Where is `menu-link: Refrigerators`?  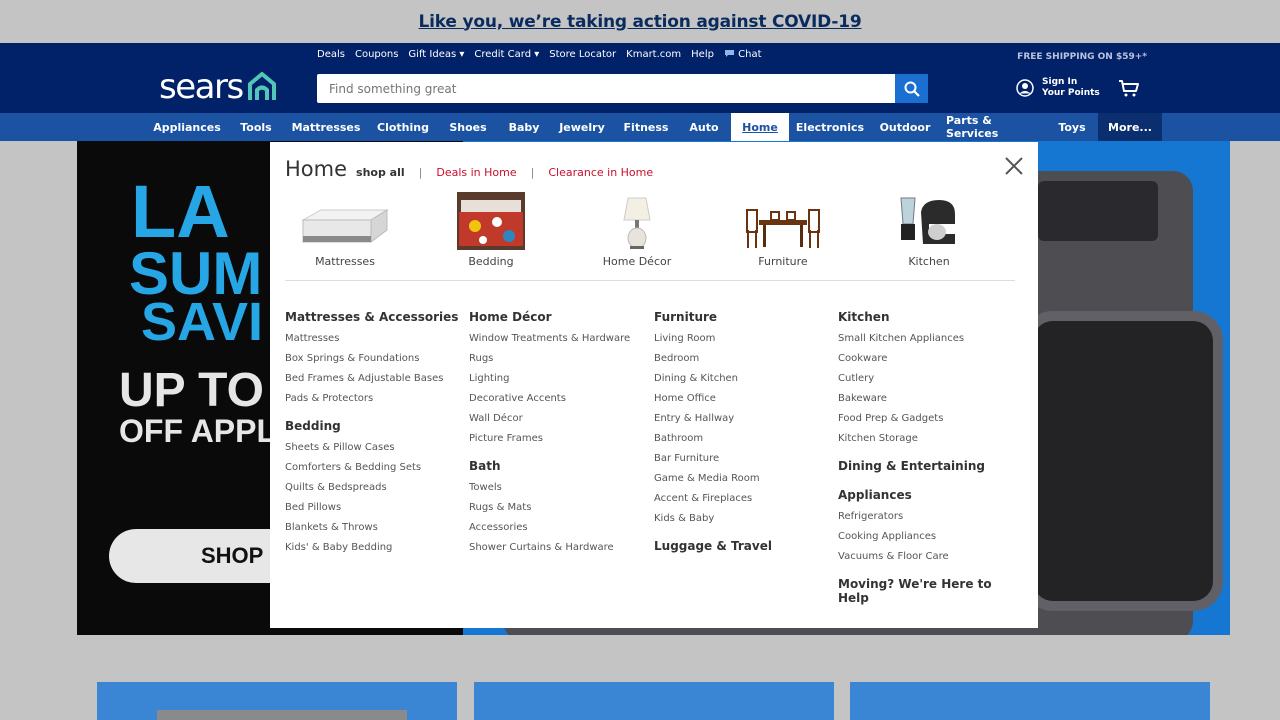 menu-link: Refrigerators is located at coordinates (928, 517).